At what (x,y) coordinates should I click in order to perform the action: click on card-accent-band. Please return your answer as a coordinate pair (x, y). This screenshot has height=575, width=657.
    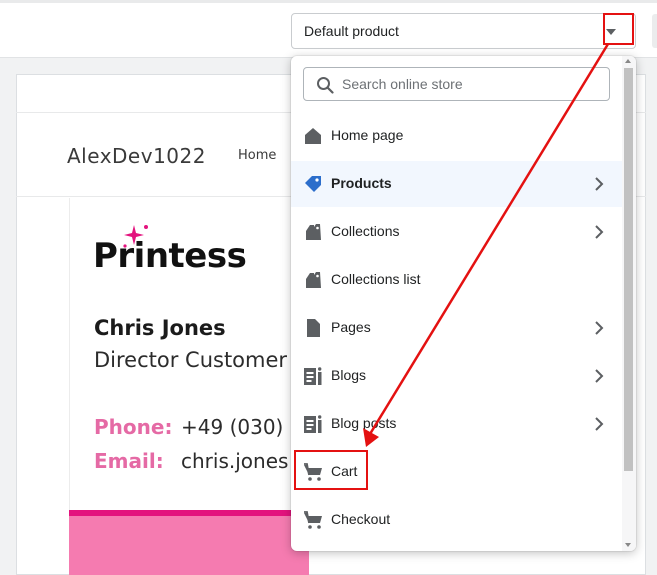
    Looking at the image, I should click on (189, 545).